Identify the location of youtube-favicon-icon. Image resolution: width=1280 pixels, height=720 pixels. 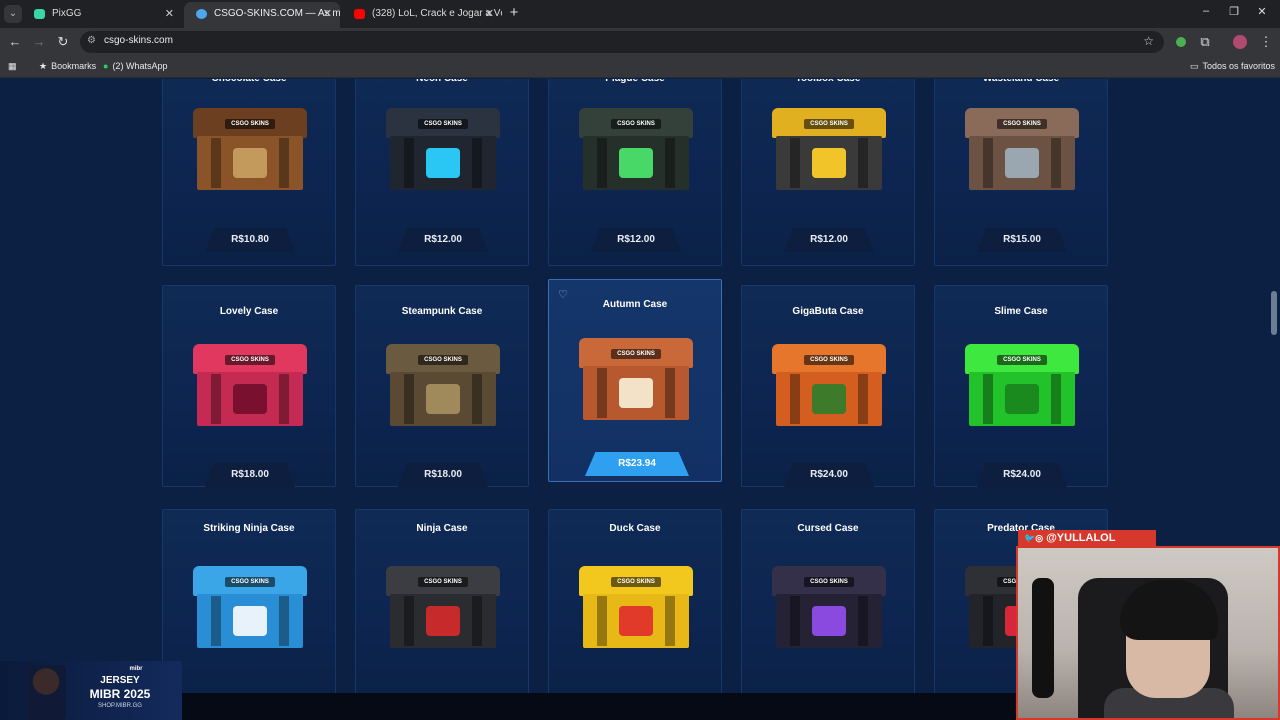
(359, 14).